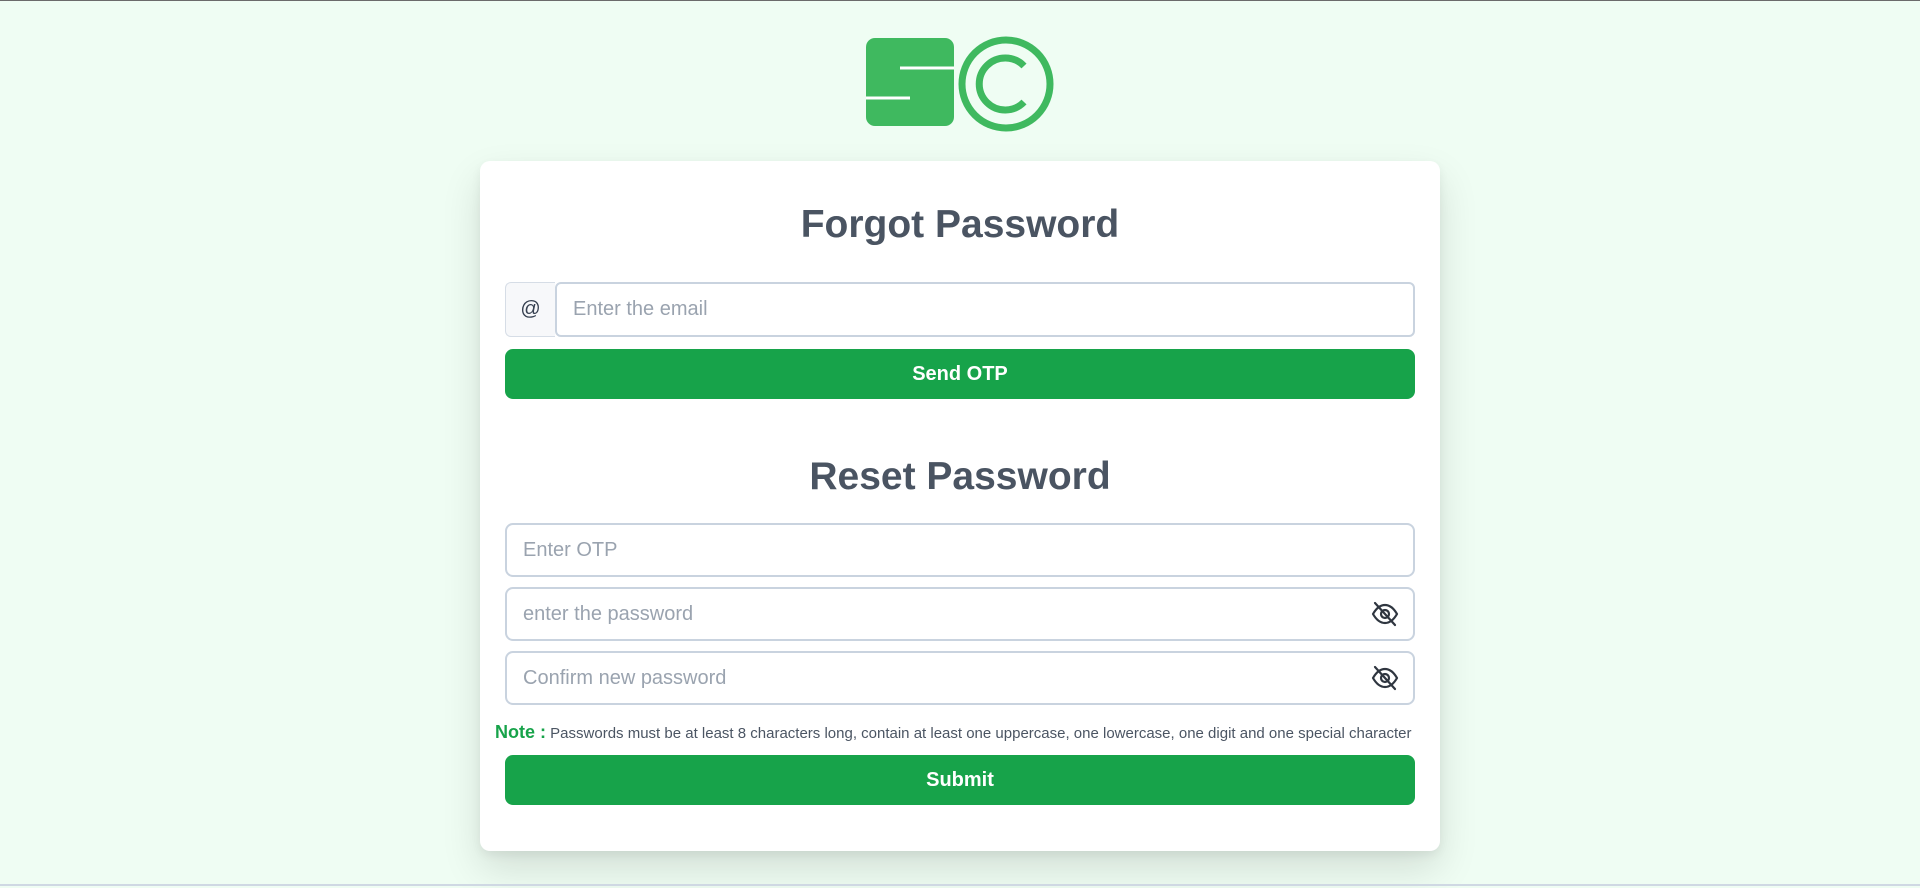 This screenshot has width=1920, height=888. I want to click on forgot-password-title: Forgot Password, so click(960, 224).